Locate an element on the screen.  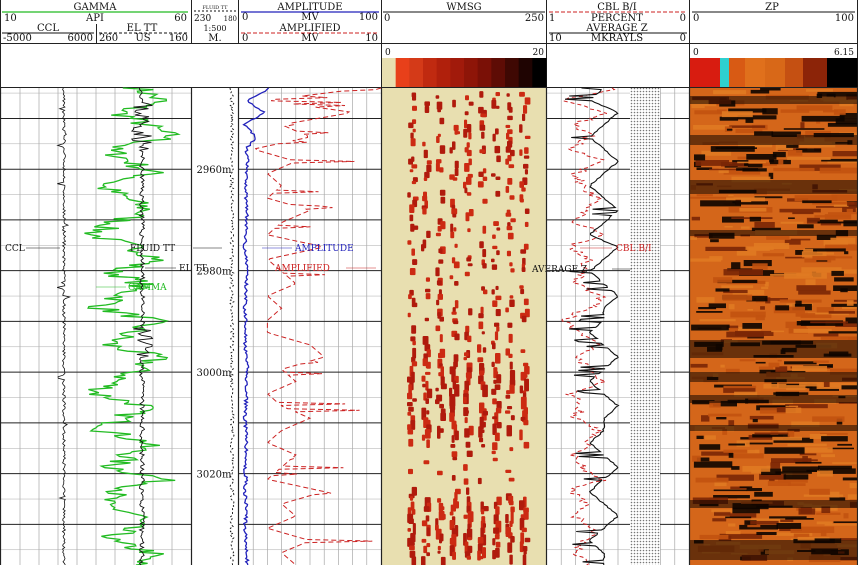
depth-tick-label: 3000m is located at coordinates (214, 373).